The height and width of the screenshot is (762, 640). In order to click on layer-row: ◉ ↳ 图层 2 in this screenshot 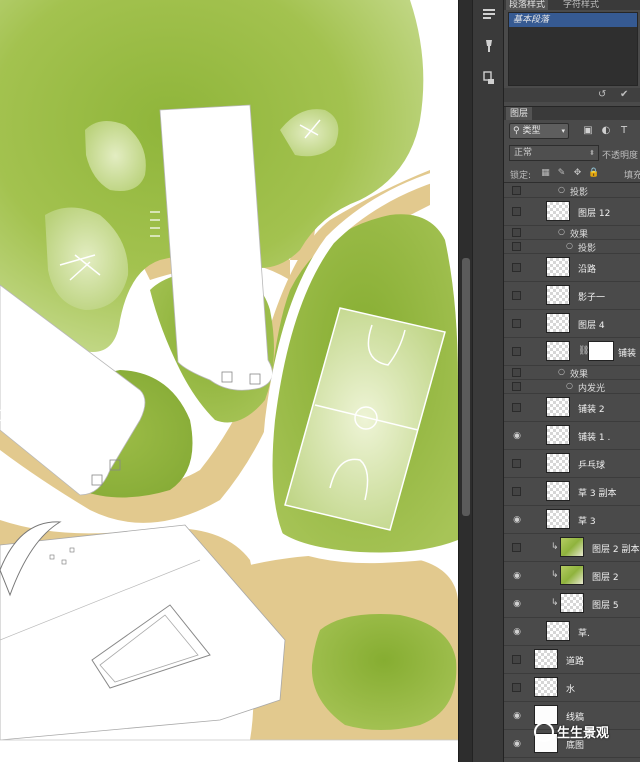, I will do `click(572, 576)`.